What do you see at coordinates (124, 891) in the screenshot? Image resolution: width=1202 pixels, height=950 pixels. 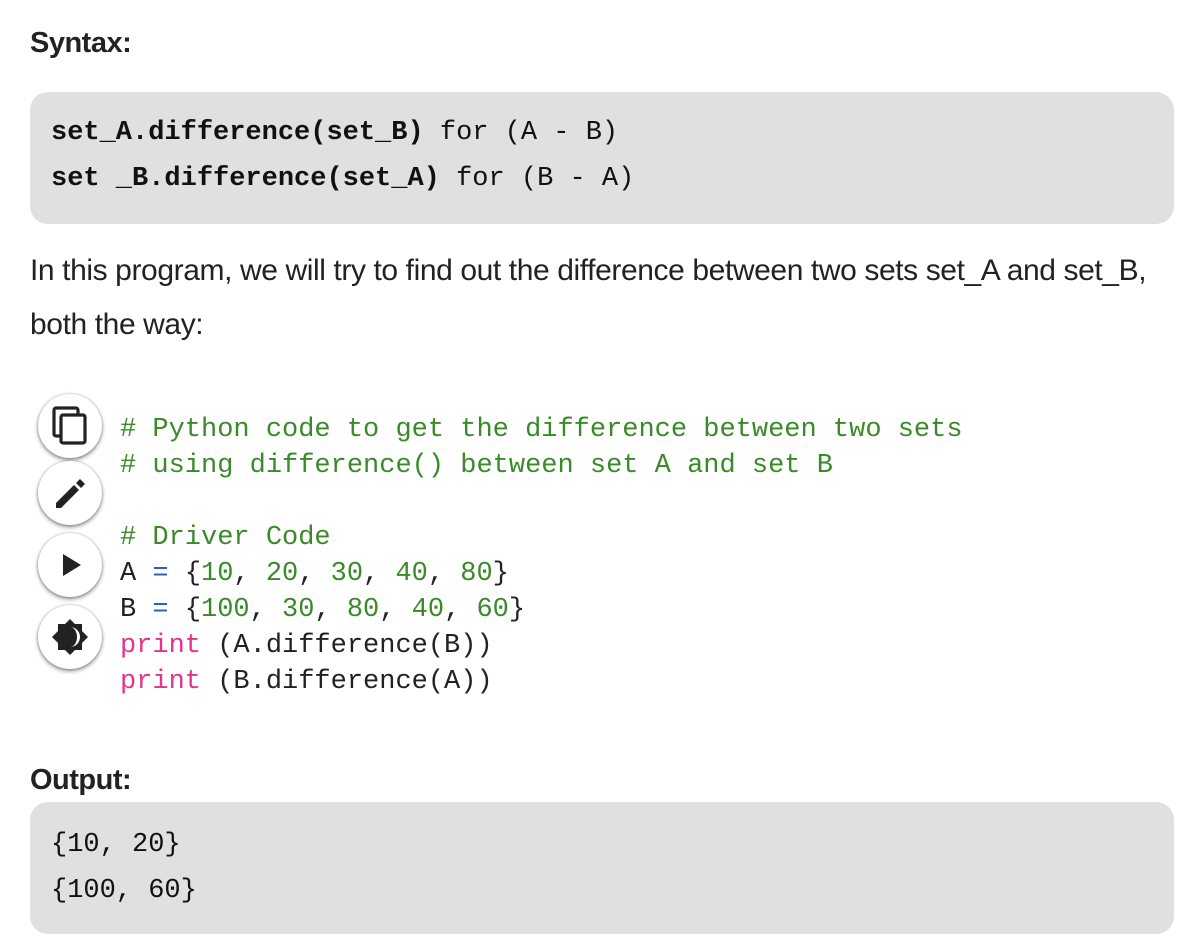 I see `output-line-2: {100, 60}` at bounding box center [124, 891].